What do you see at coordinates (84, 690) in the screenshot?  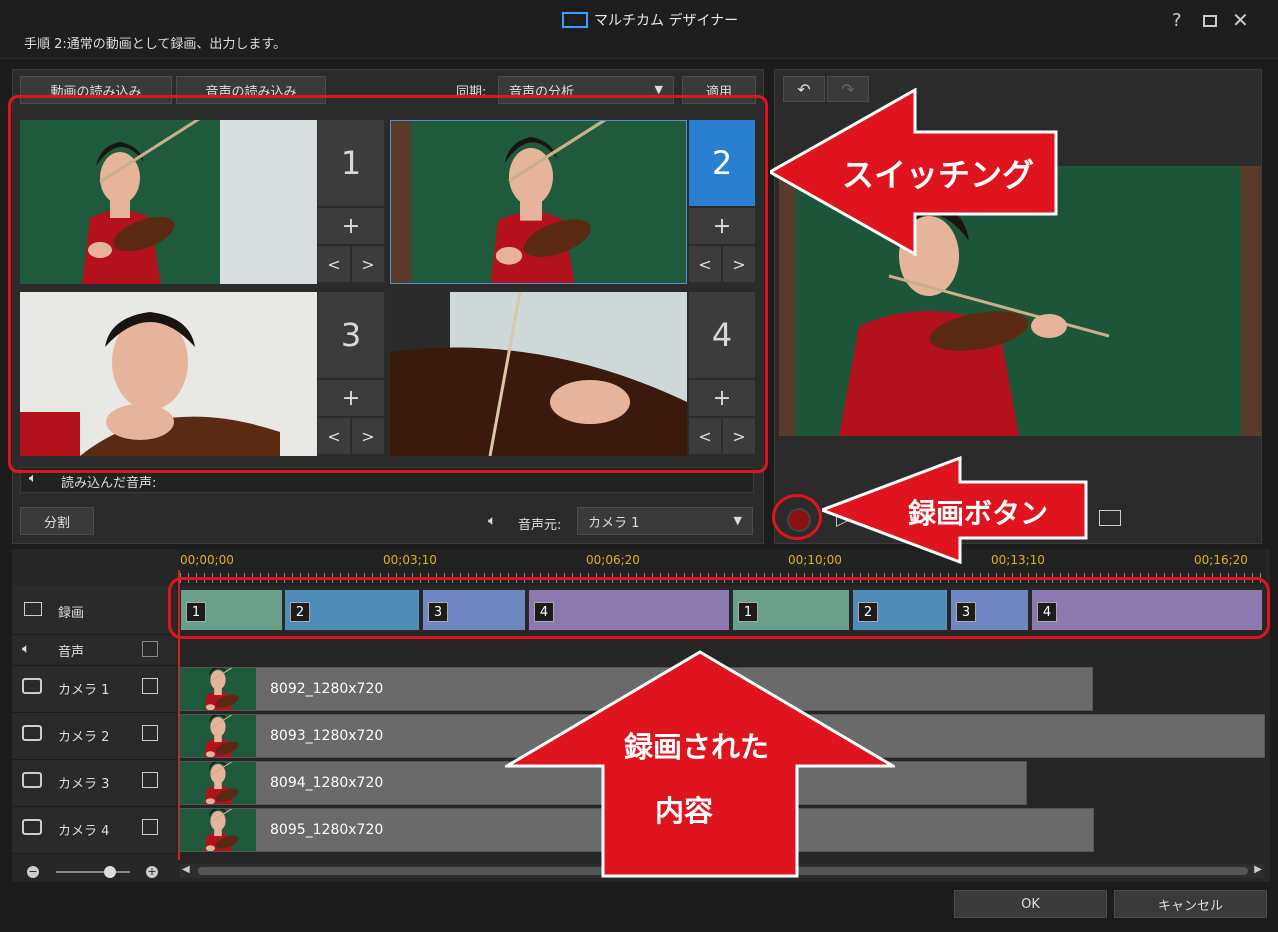 I see `track-camera-1-label: カメラ 1` at bounding box center [84, 690].